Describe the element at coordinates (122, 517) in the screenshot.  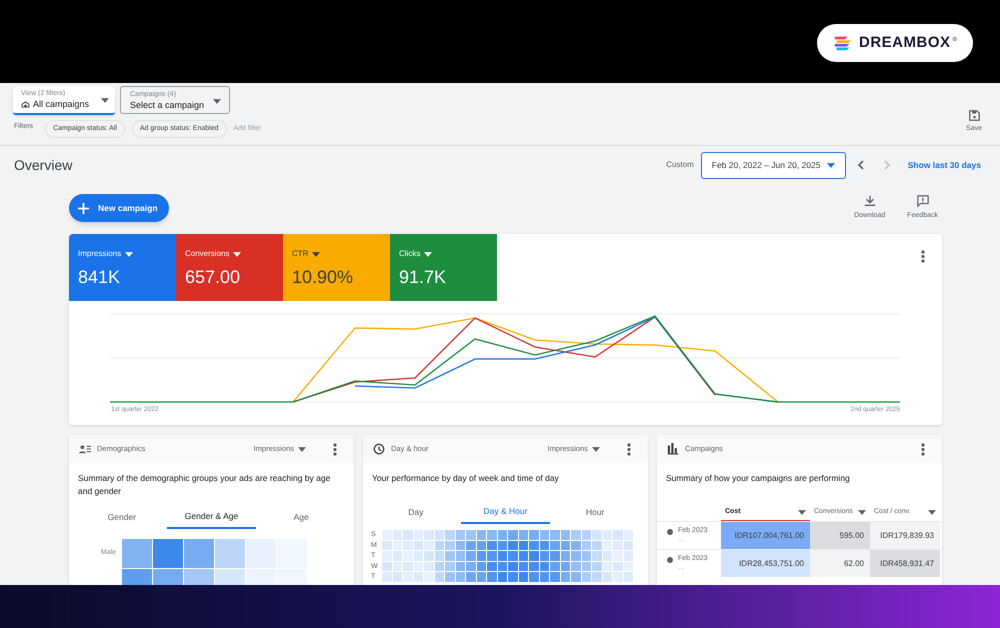
I see `tab: Gender` at that location.